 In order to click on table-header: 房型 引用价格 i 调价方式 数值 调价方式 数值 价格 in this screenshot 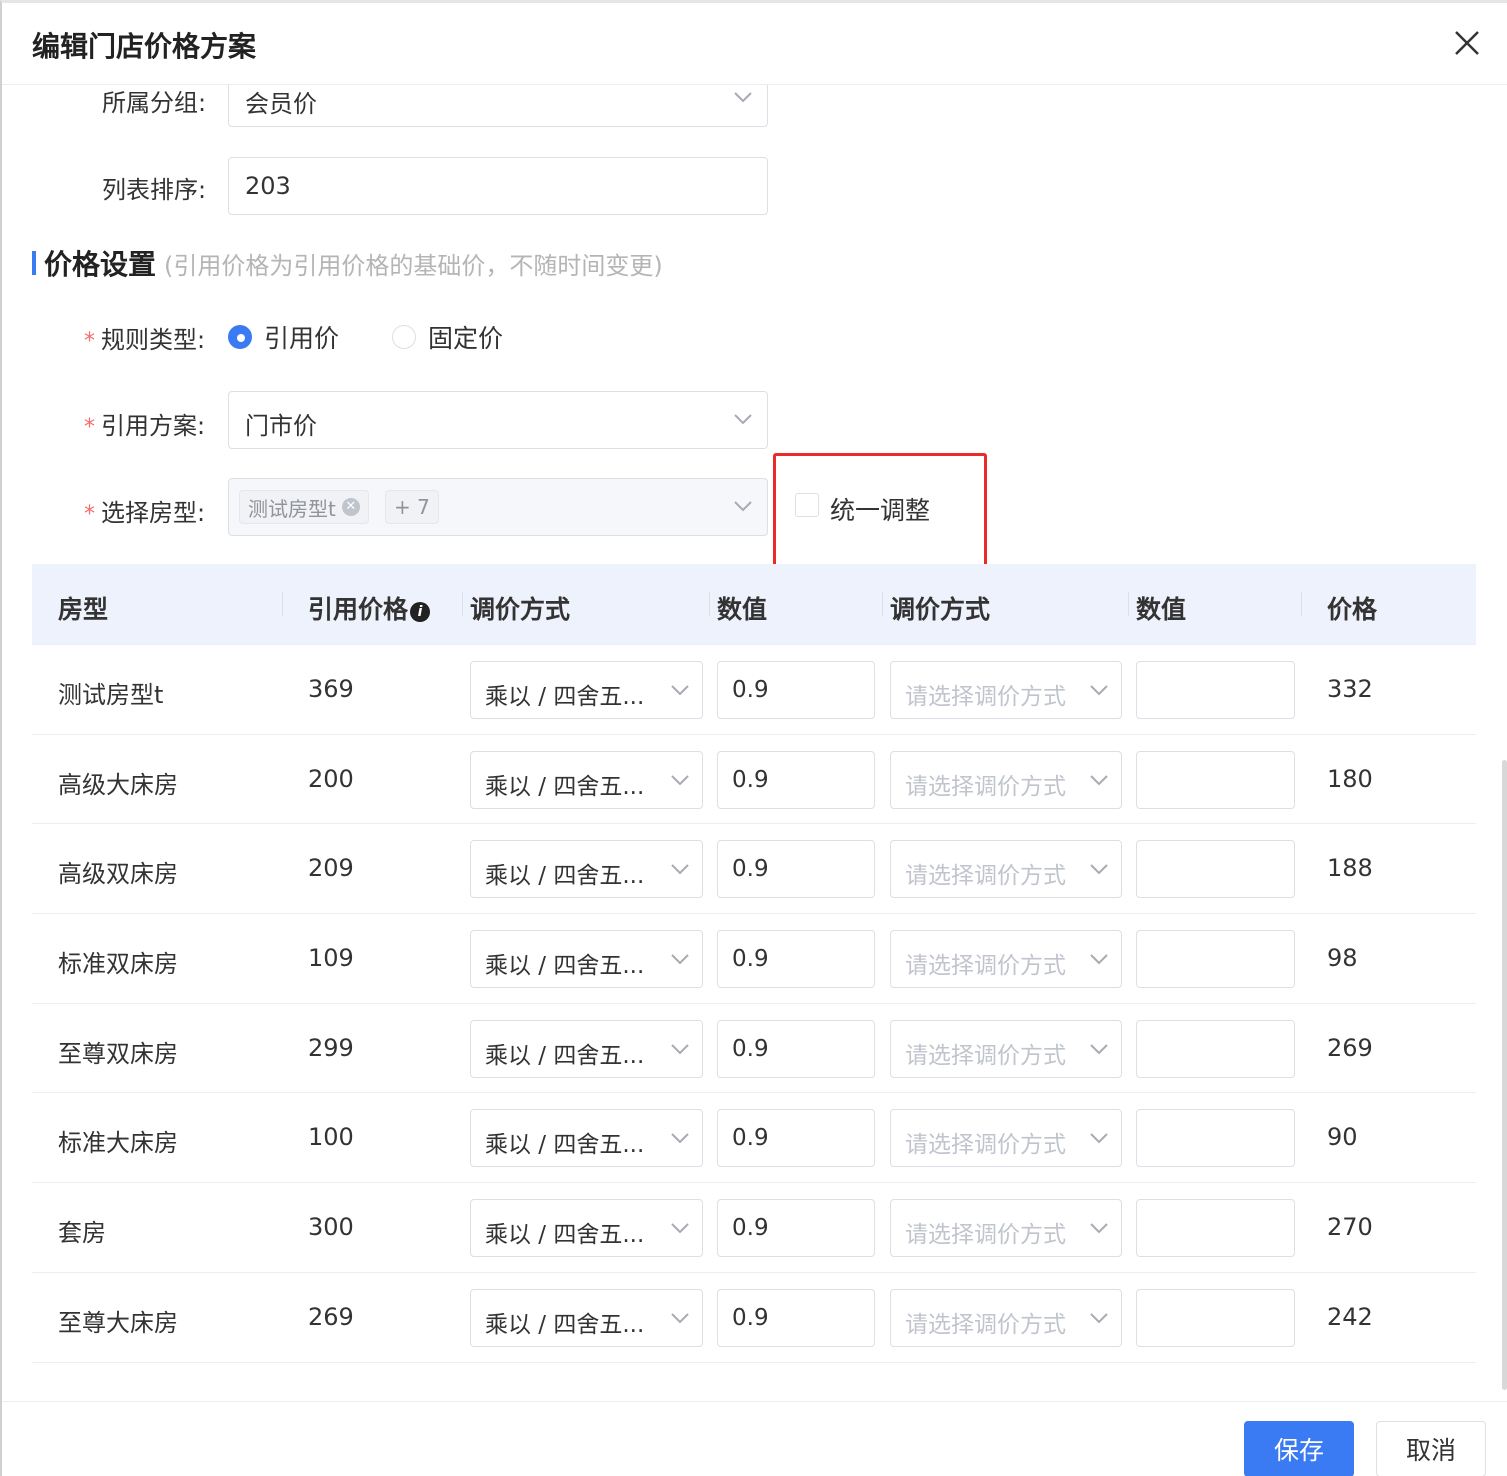, I will do `click(754, 604)`.